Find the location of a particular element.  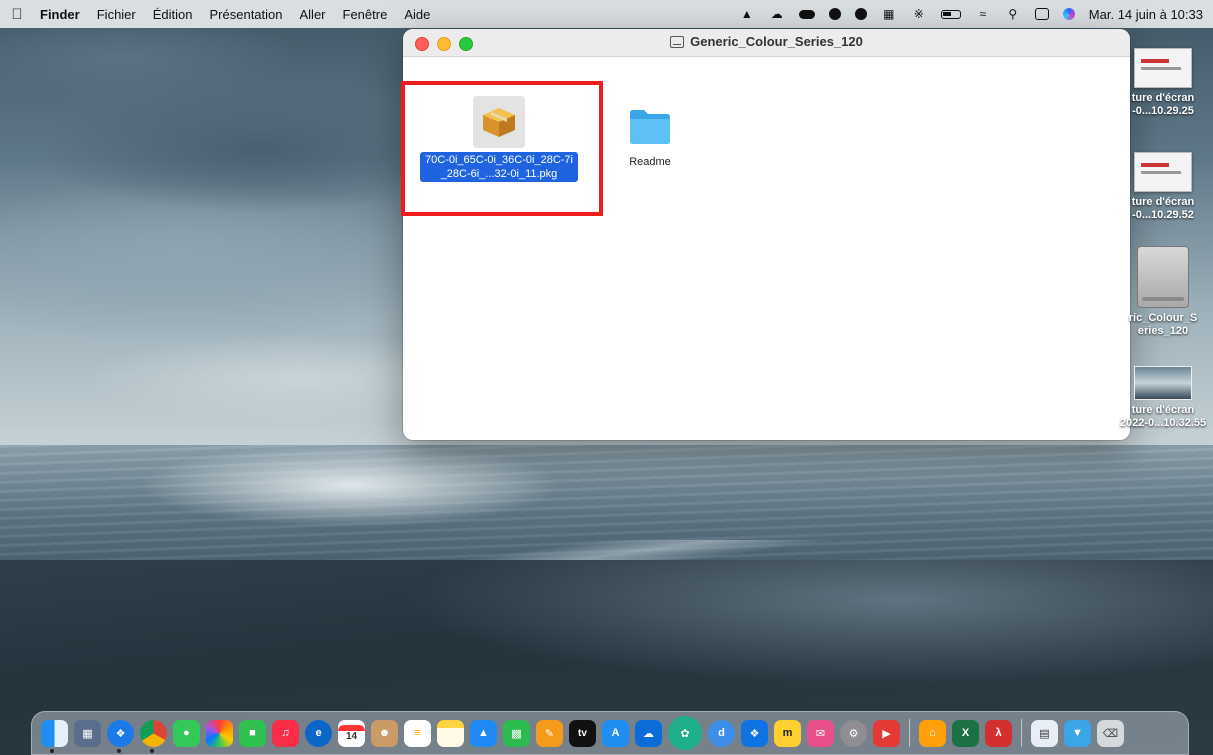

desktop-screenshot-3: ture d'écran 2022-0...10.32.55 is located at coordinates (1163, 398).